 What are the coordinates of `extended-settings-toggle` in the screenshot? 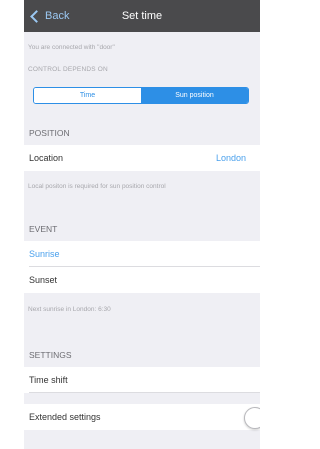 It's located at (252, 418).